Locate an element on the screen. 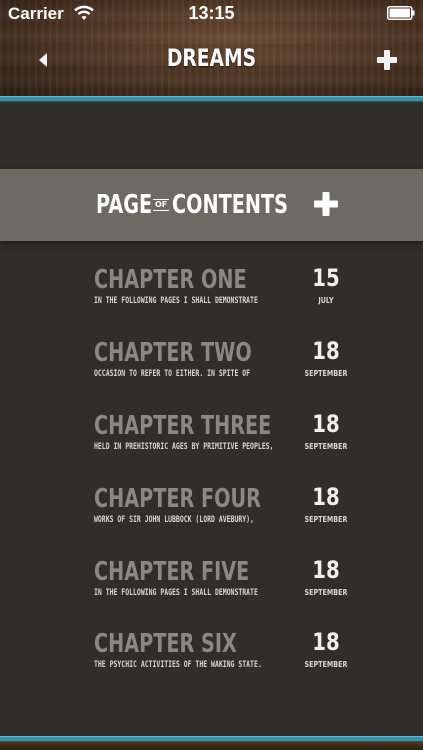  chapter-date-month: JULY is located at coordinates (326, 300).